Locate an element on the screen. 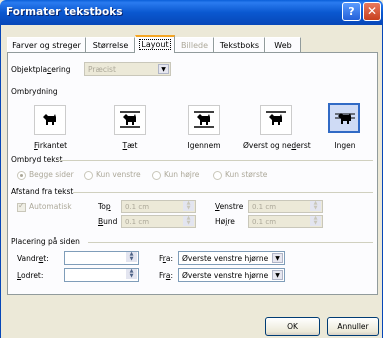  radio-kun-hojre is located at coordinates (156, 175).